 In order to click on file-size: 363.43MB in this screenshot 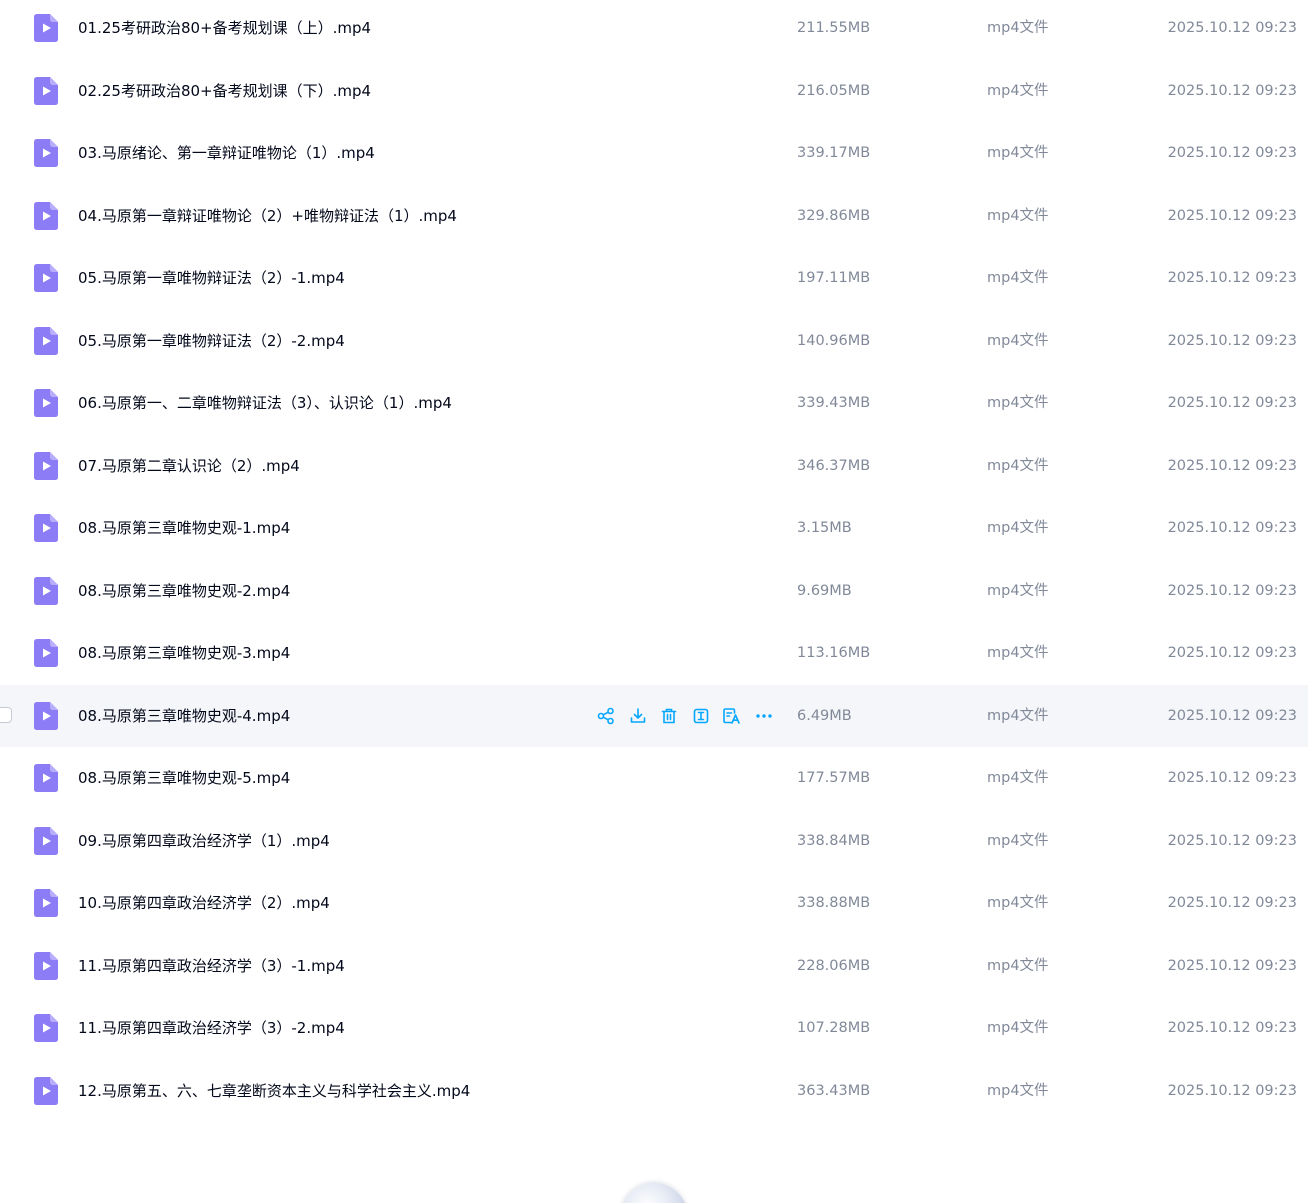, I will do `click(834, 1090)`.